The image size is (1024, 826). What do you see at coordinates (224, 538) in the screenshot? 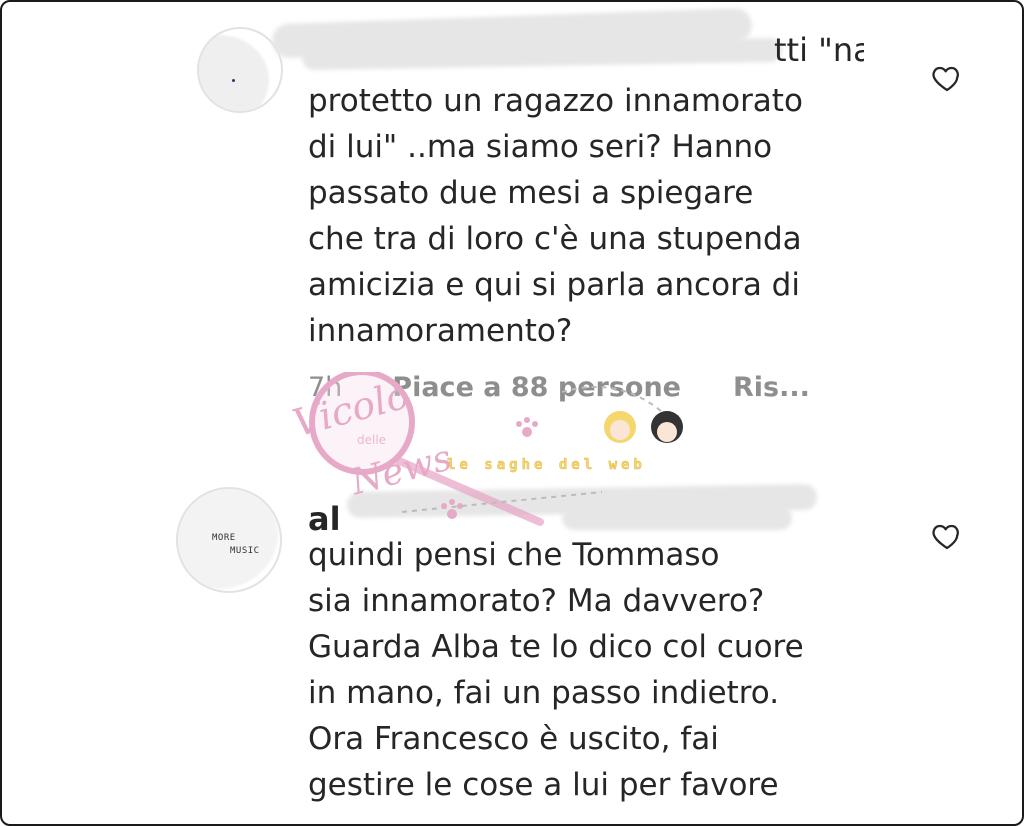
I see `avatar-logo-text: MORE` at bounding box center [224, 538].